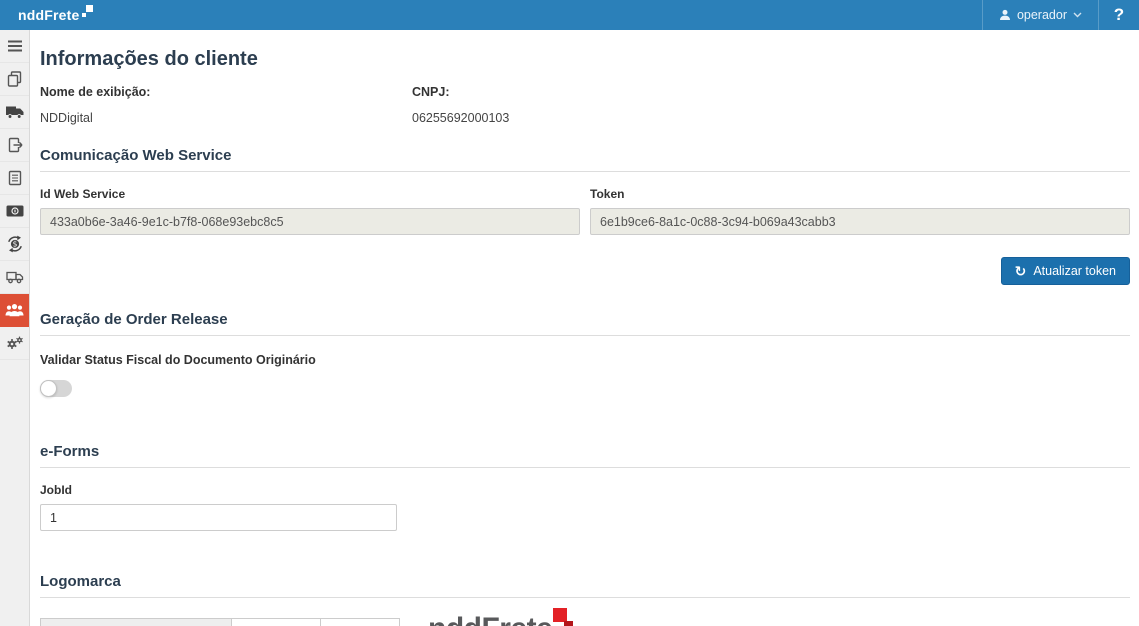 The width and height of the screenshot is (1139, 626). What do you see at coordinates (461, 118) in the screenshot?
I see `cnpj-value: 06255692000103` at bounding box center [461, 118].